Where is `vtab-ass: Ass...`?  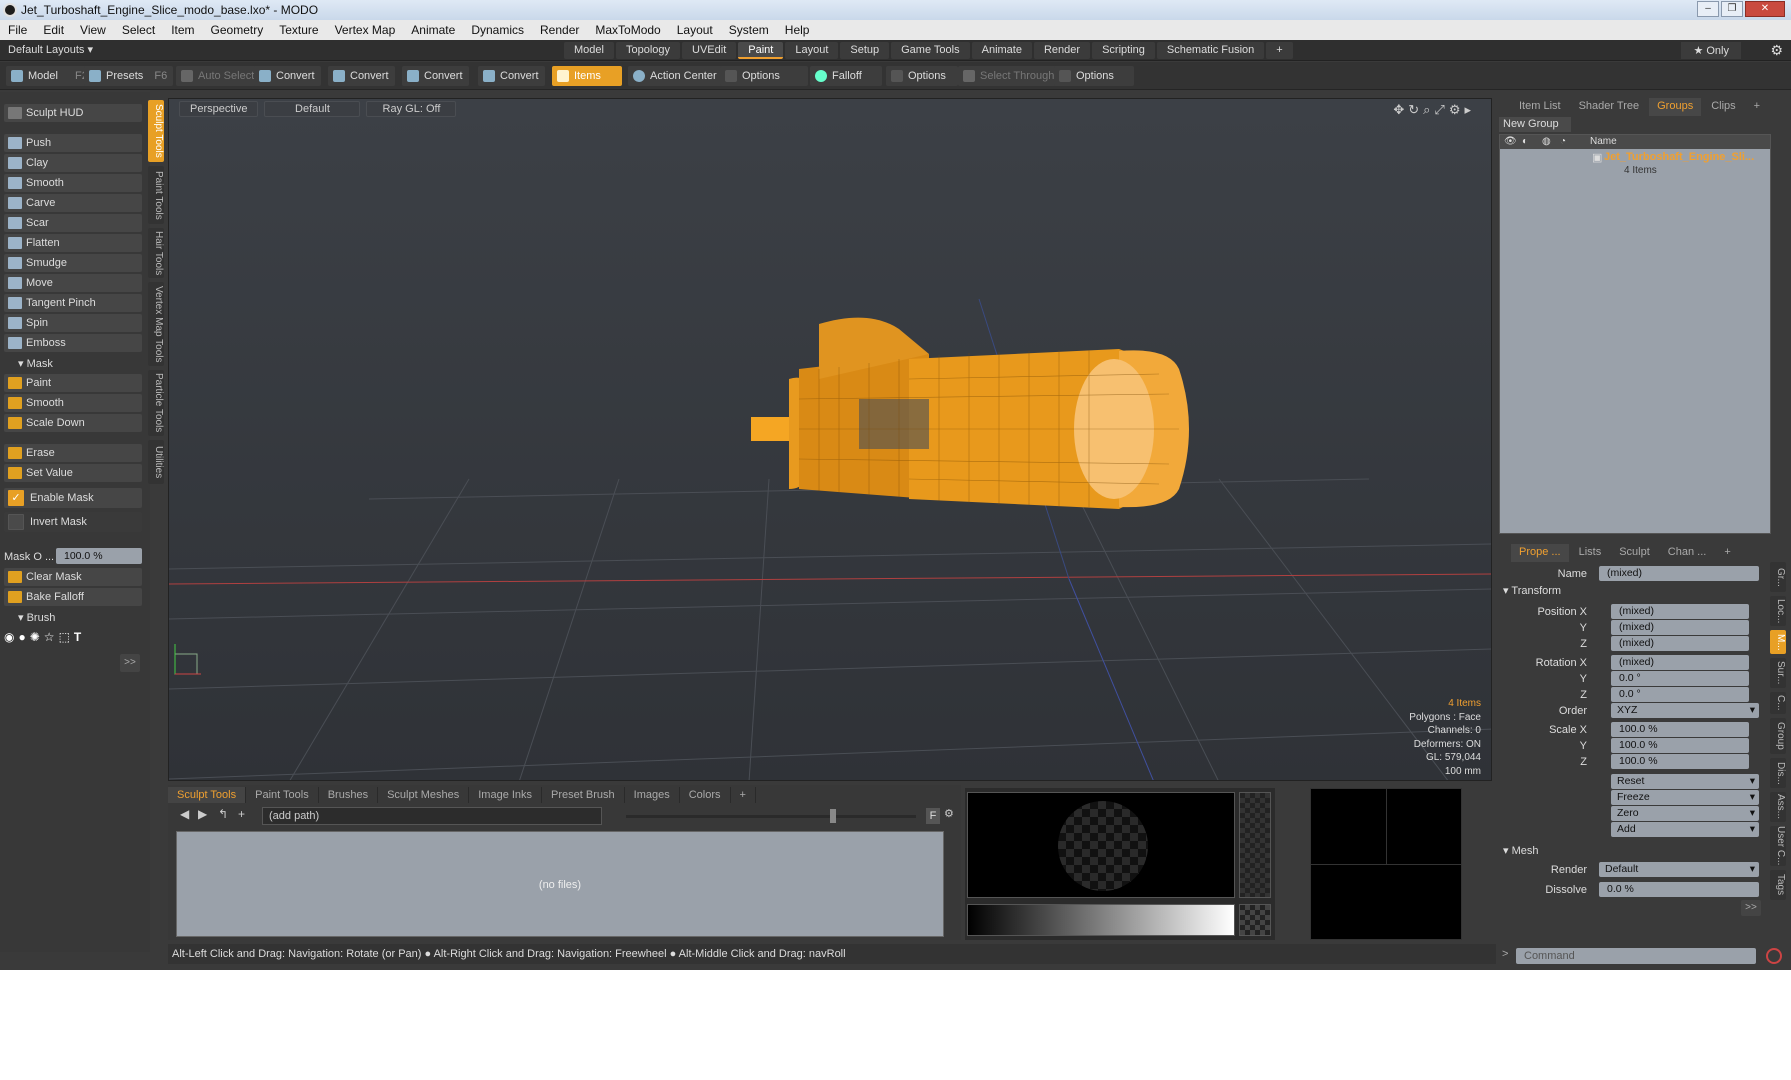
vtab-ass: Ass... is located at coordinates (1778, 807).